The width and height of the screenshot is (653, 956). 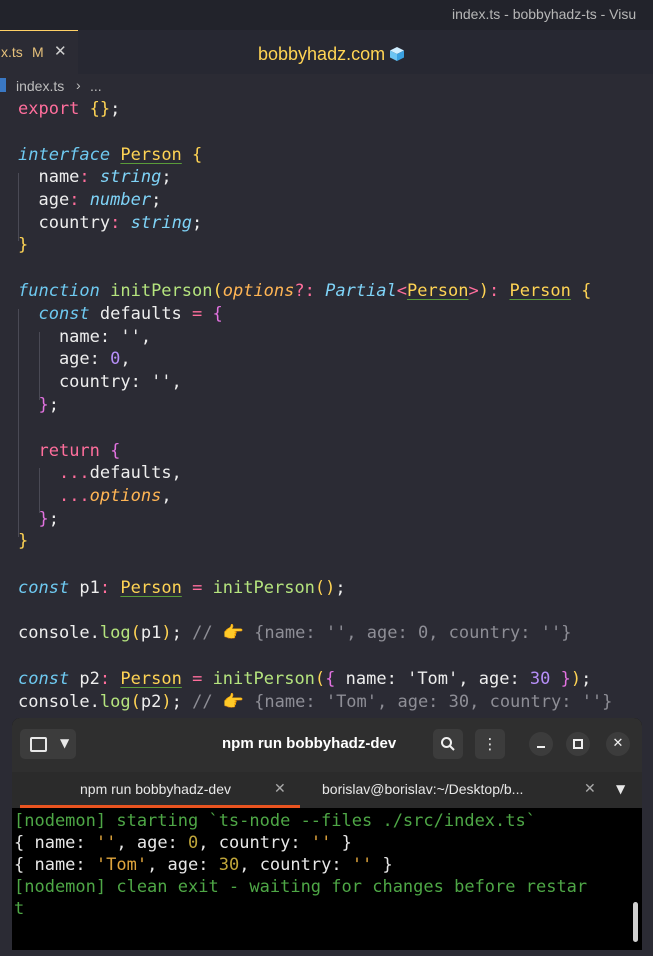 What do you see at coordinates (125, 496) in the screenshot?
I see `code-token: options` at bounding box center [125, 496].